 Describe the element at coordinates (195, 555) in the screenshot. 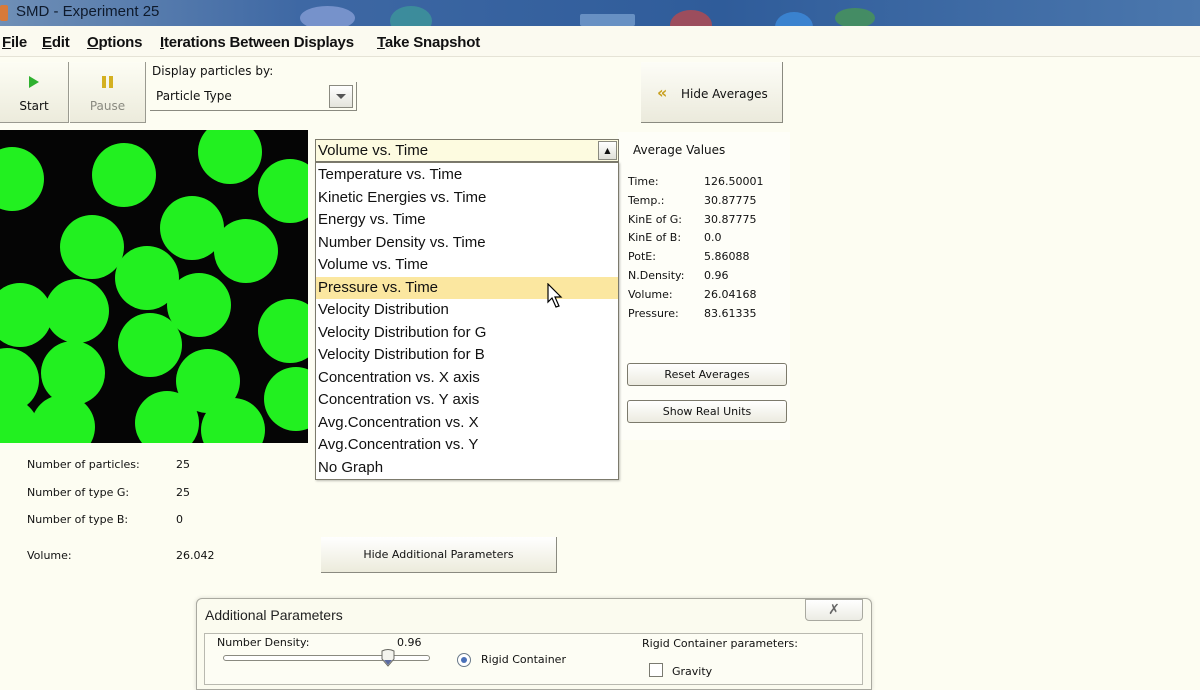

I see `stat-value: 26.042` at that location.